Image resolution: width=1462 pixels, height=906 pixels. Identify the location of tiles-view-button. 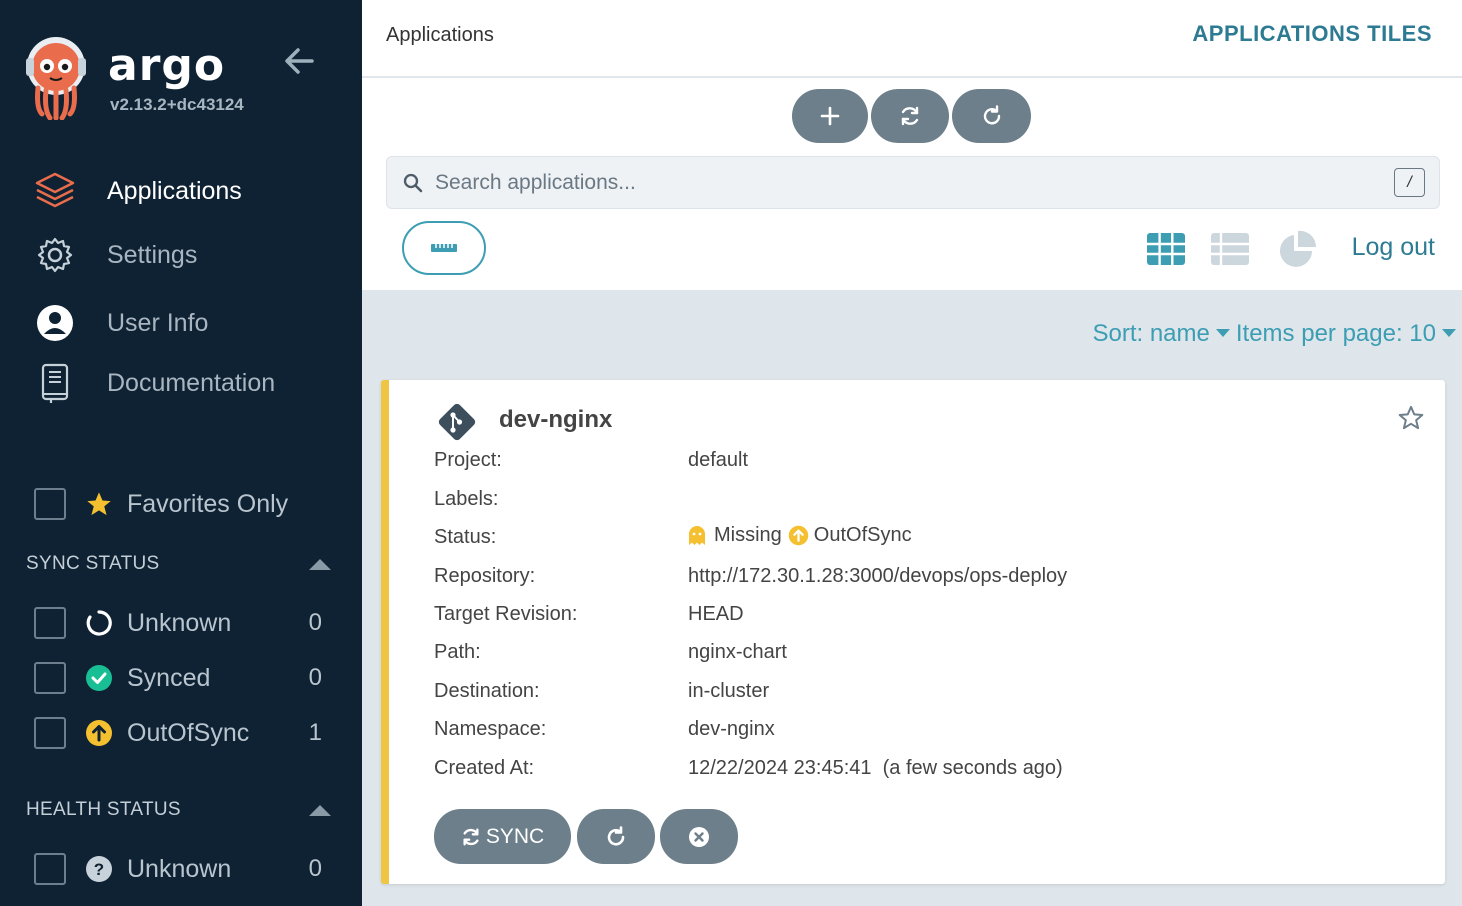
(1166, 249).